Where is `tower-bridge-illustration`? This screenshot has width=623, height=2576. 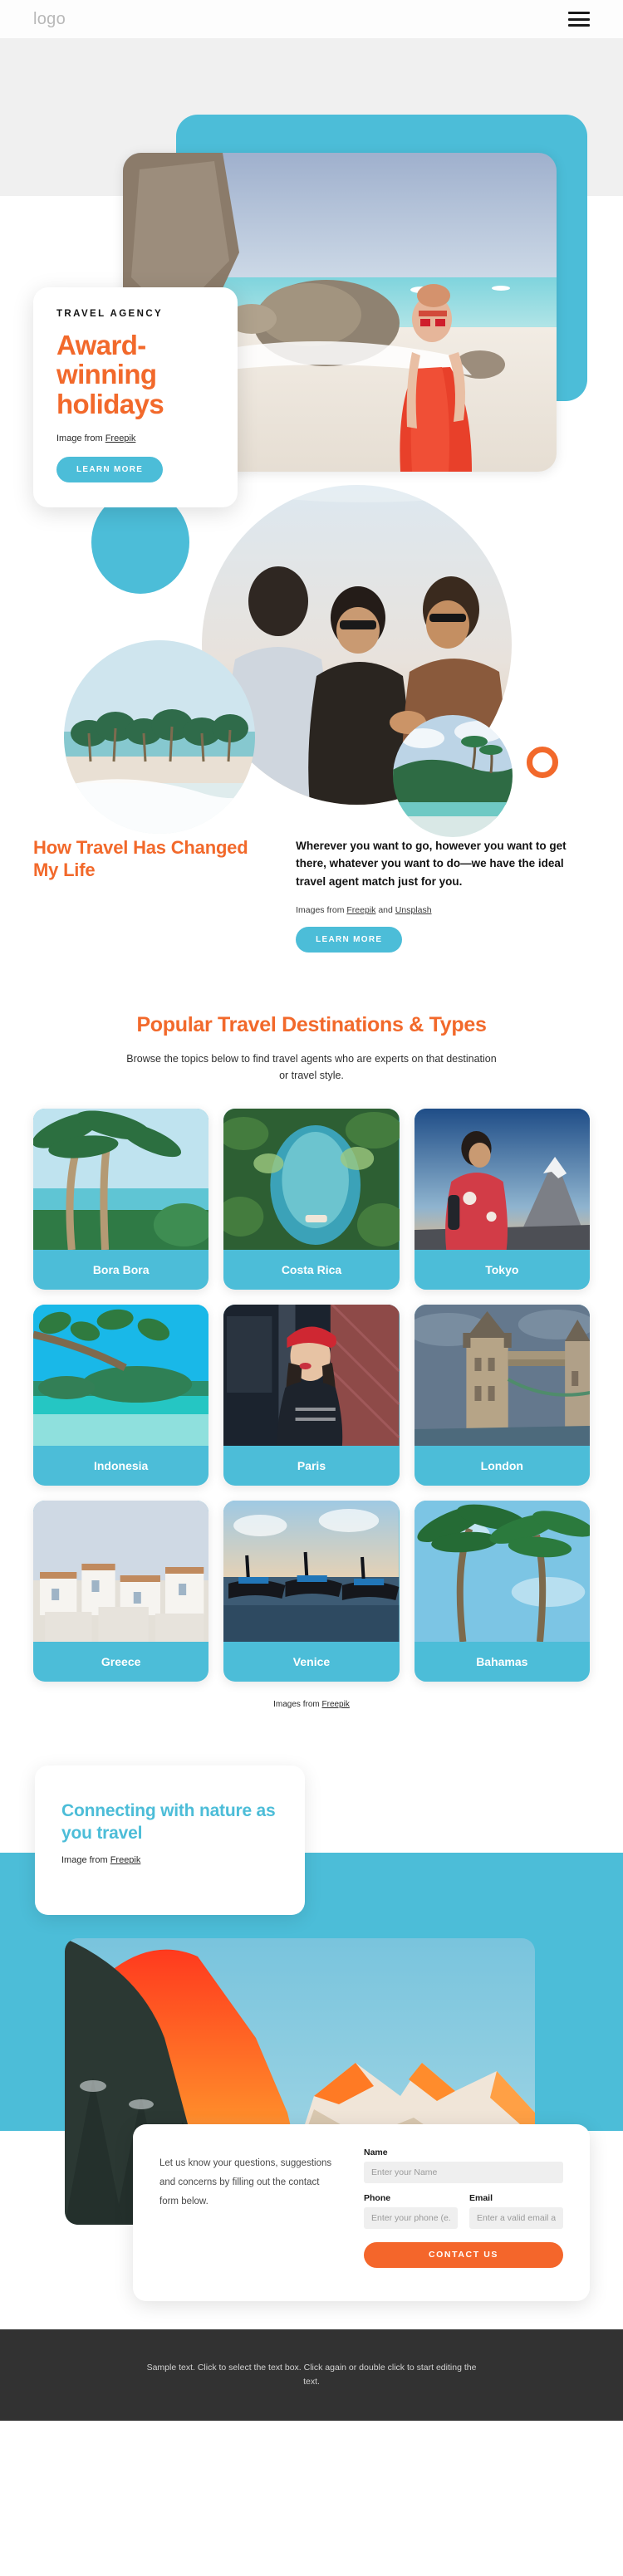 tower-bridge-illustration is located at coordinates (502, 1375).